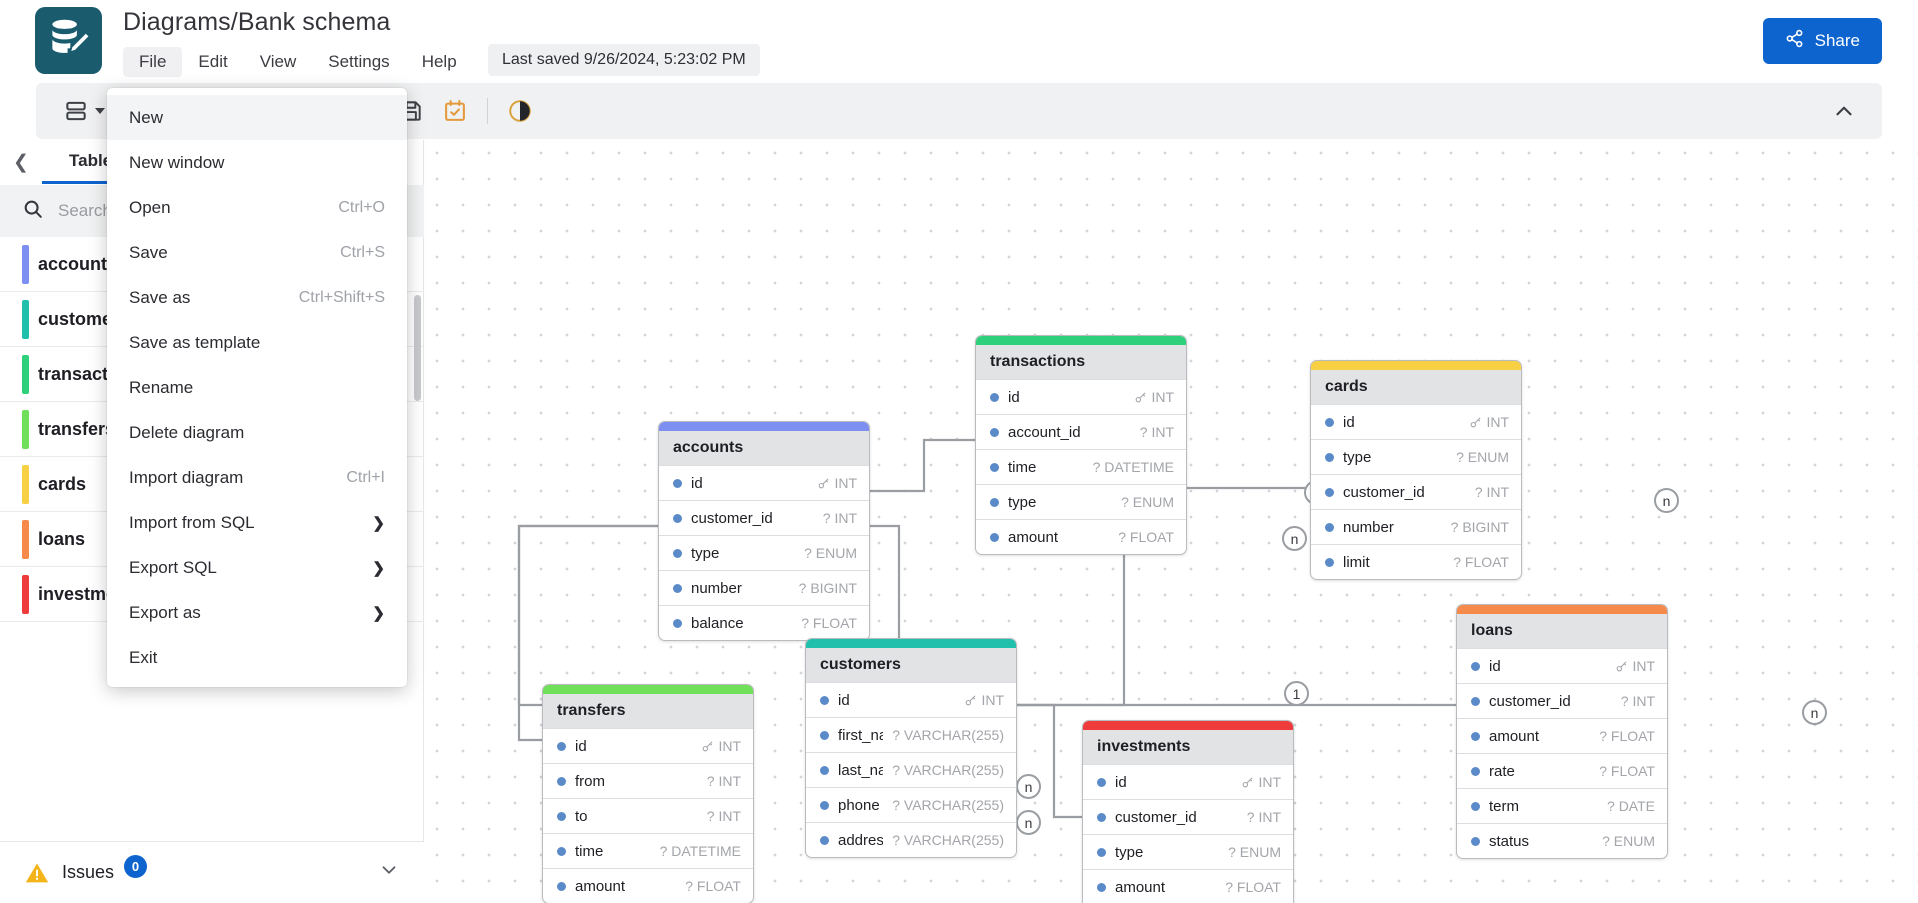 This screenshot has width=1918, height=903. I want to click on entity-field-row: last_na... ? VARCHAR(255), so click(911, 769).